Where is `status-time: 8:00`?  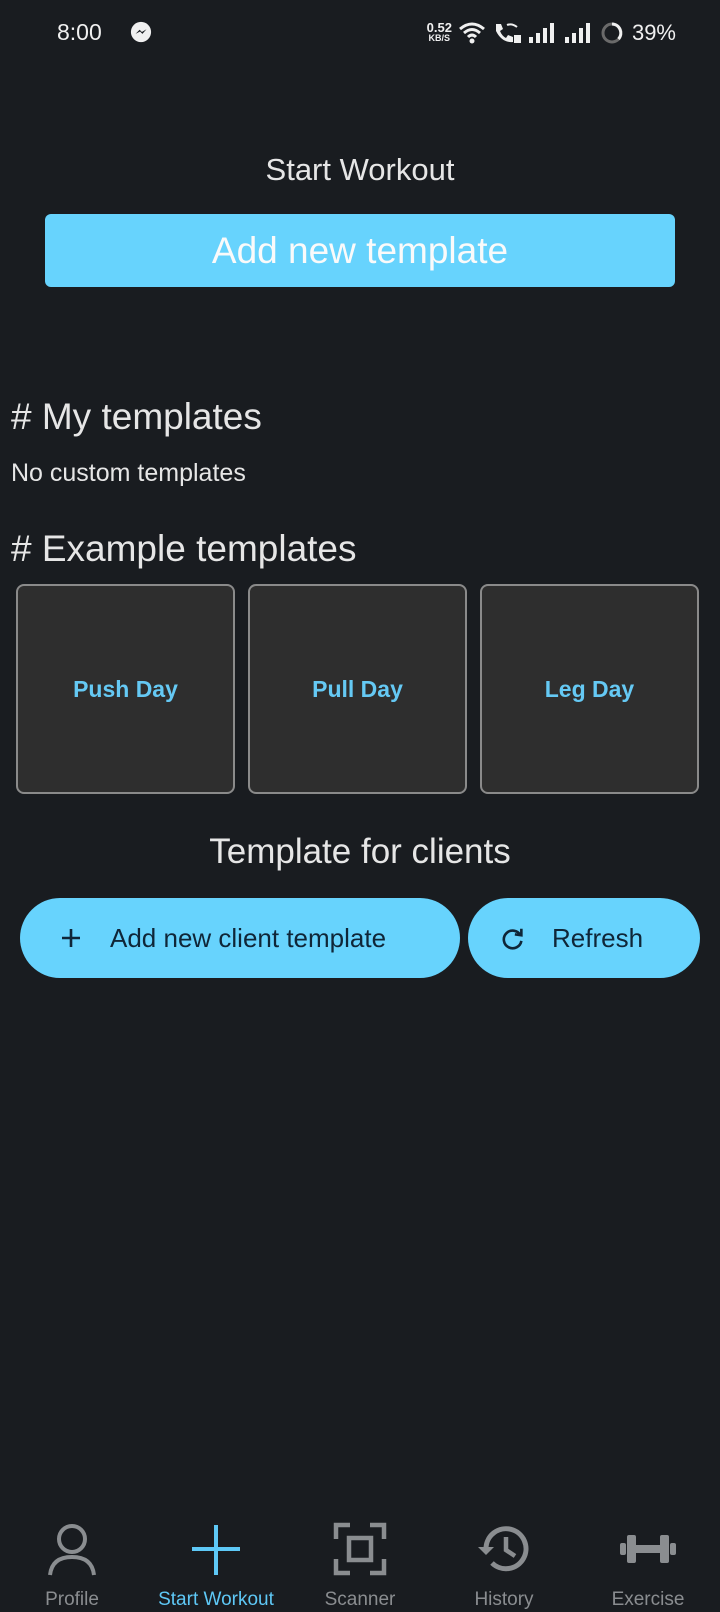
status-time: 8:00 is located at coordinates (79, 32).